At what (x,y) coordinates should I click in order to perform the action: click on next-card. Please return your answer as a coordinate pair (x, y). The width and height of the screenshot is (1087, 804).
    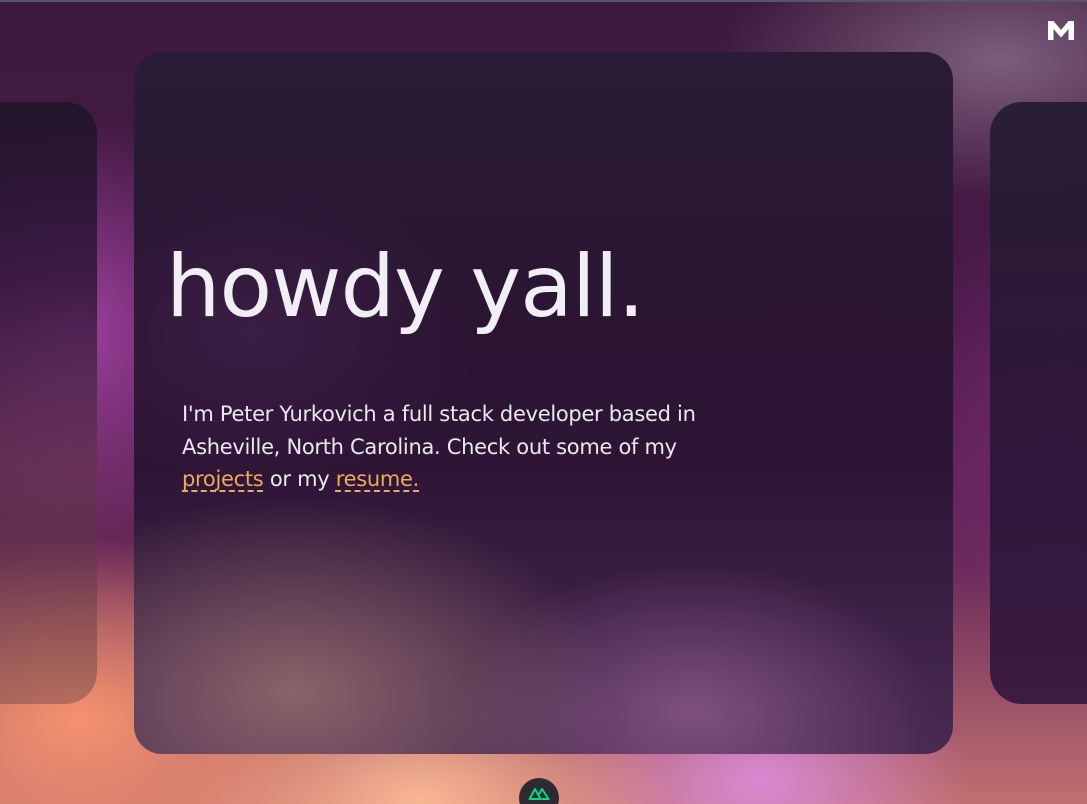
    Looking at the image, I should click on (1038, 403).